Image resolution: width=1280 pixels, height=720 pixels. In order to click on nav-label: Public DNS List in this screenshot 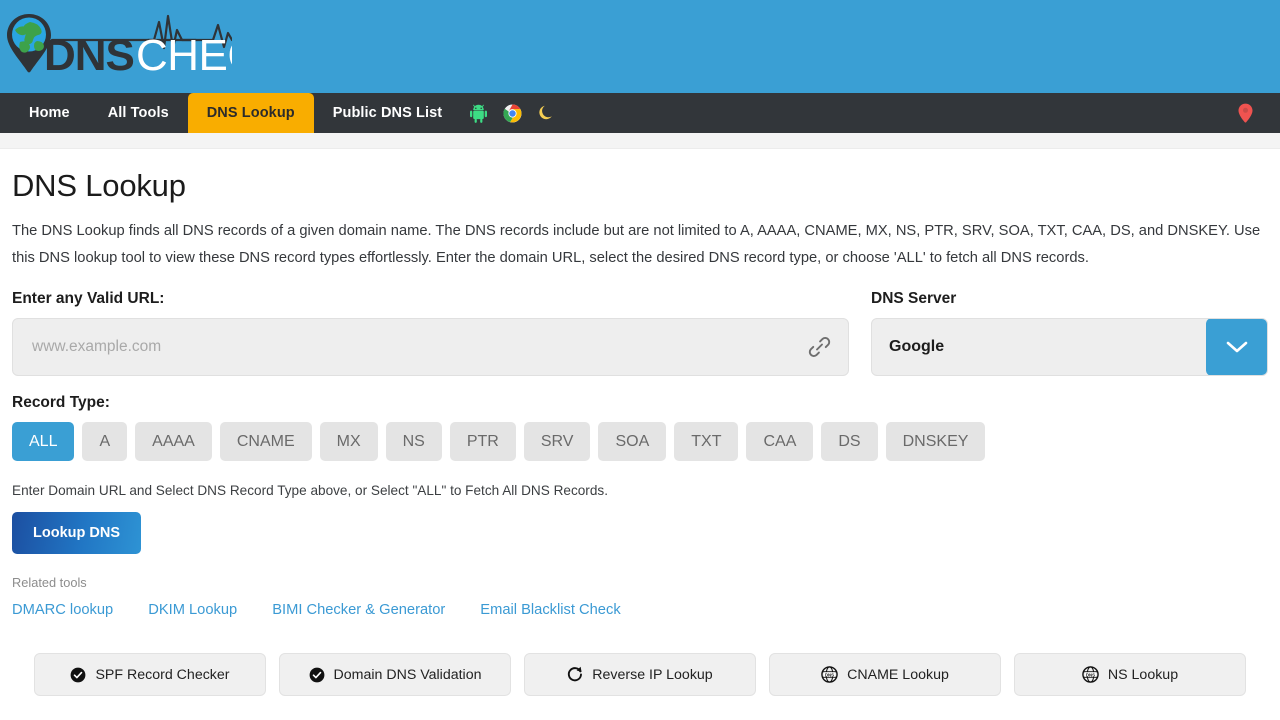, I will do `click(387, 113)`.